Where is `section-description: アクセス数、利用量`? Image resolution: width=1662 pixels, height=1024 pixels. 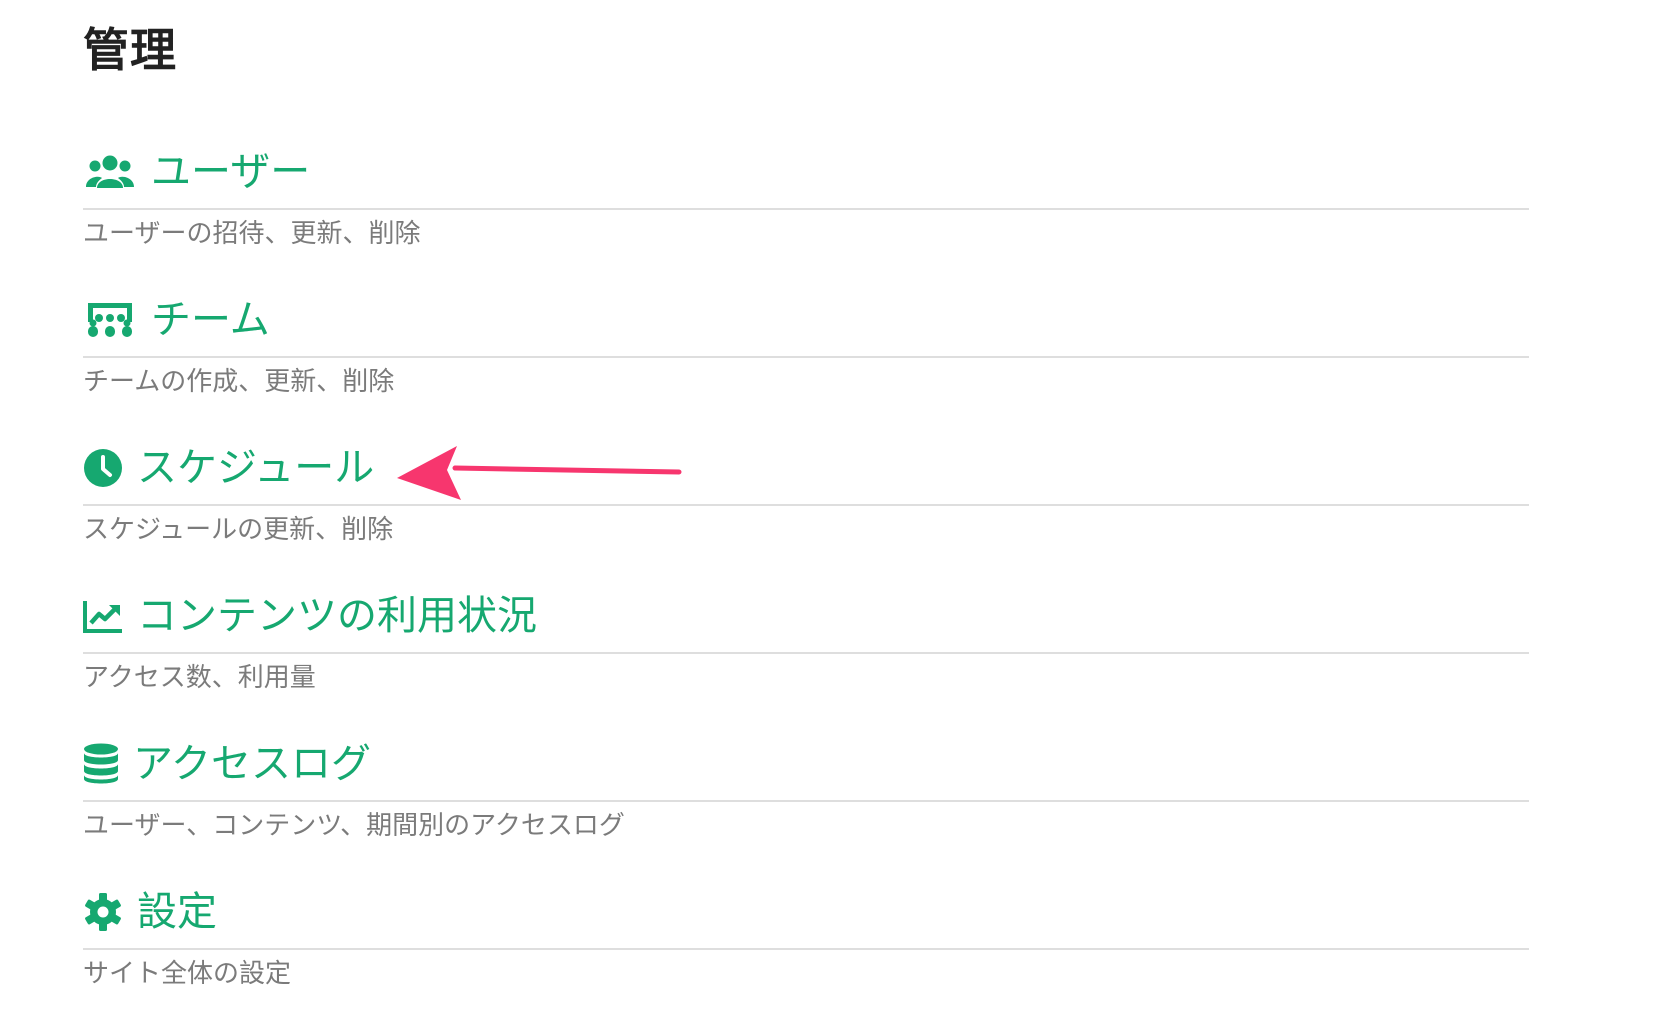
section-description: アクセス数、利用量 is located at coordinates (199, 678).